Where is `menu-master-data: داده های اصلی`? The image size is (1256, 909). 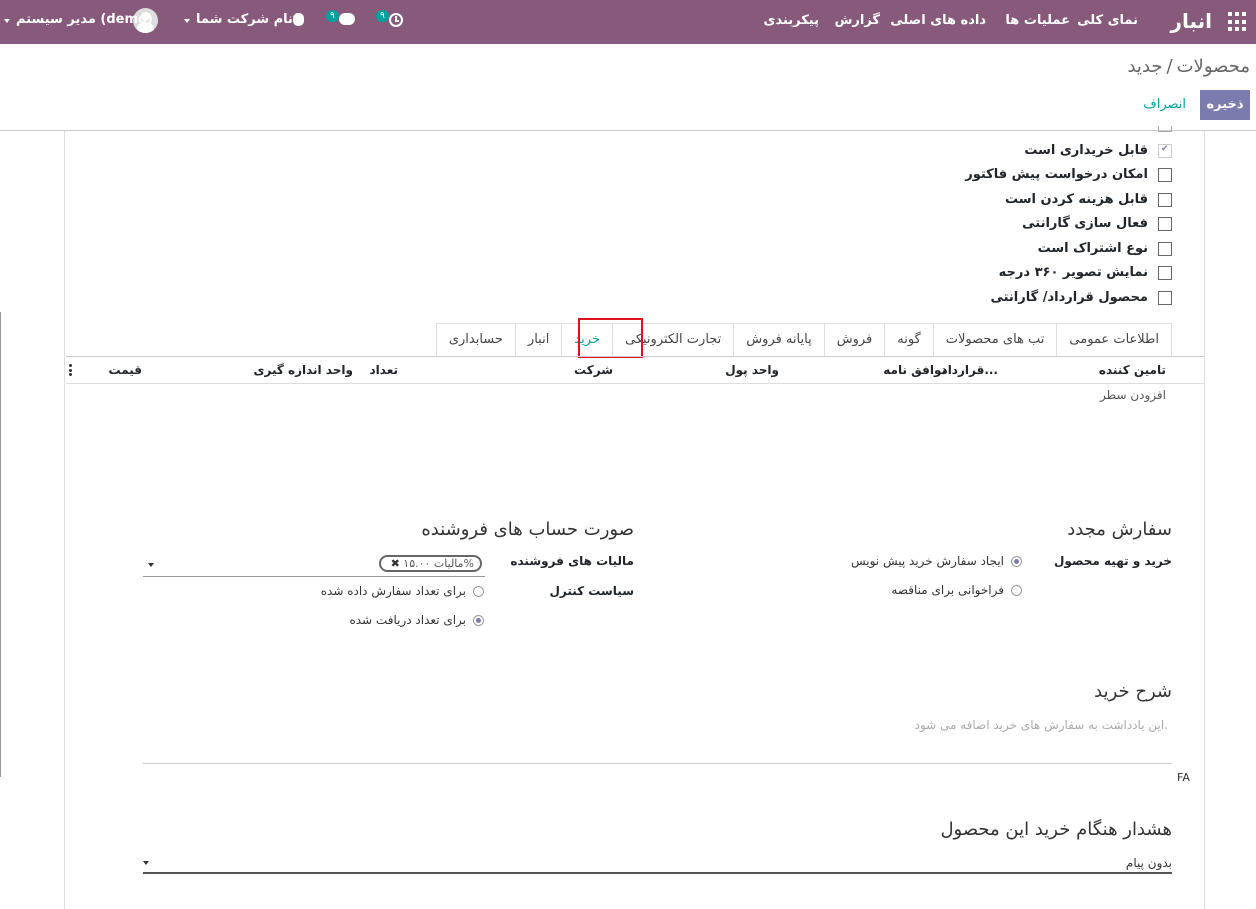
menu-master-data: داده های اصلی is located at coordinates (938, 20).